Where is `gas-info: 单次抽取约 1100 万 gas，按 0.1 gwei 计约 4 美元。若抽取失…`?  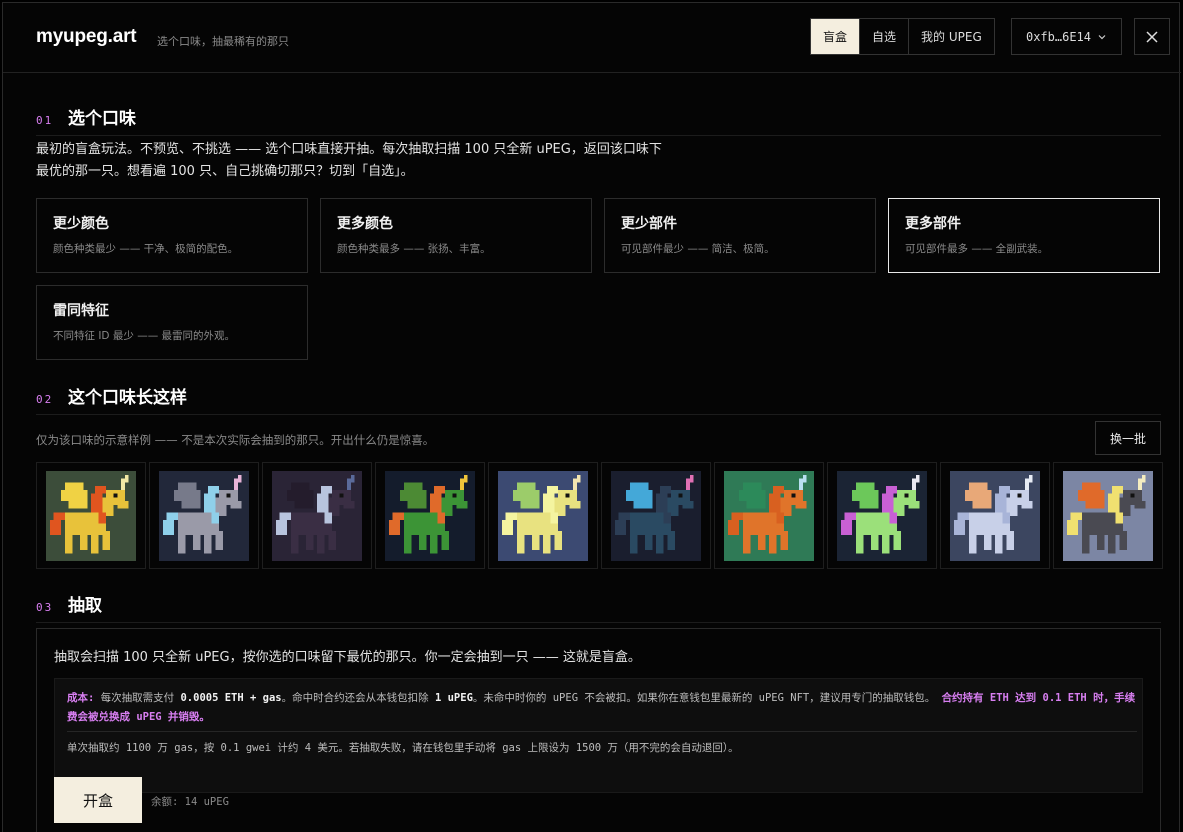
gas-info: 单次抽取约 1100 万 gas，按 0.1 gwei 计约 4 美元。若抽取失… is located at coordinates (403, 748).